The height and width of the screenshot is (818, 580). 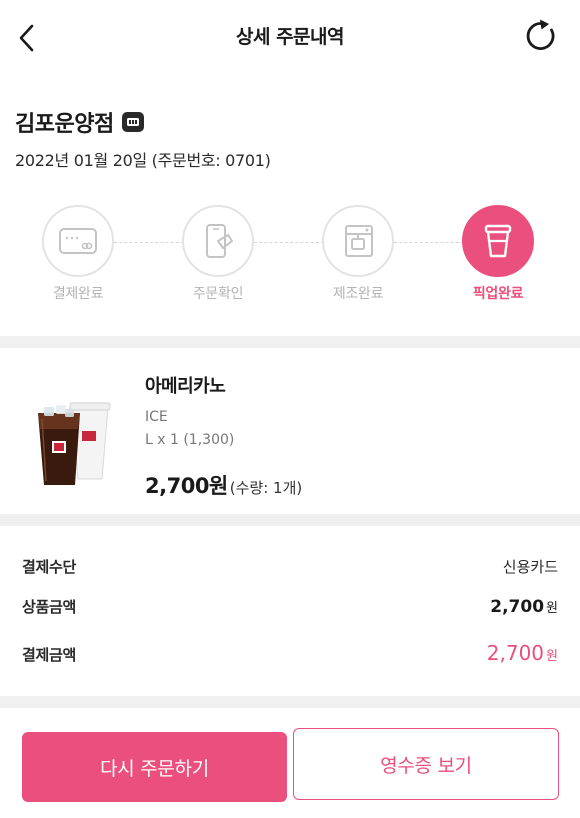 What do you see at coordinates (75, 443) in the screenshot?
I see `product-image` at bounding box center [75, 443].